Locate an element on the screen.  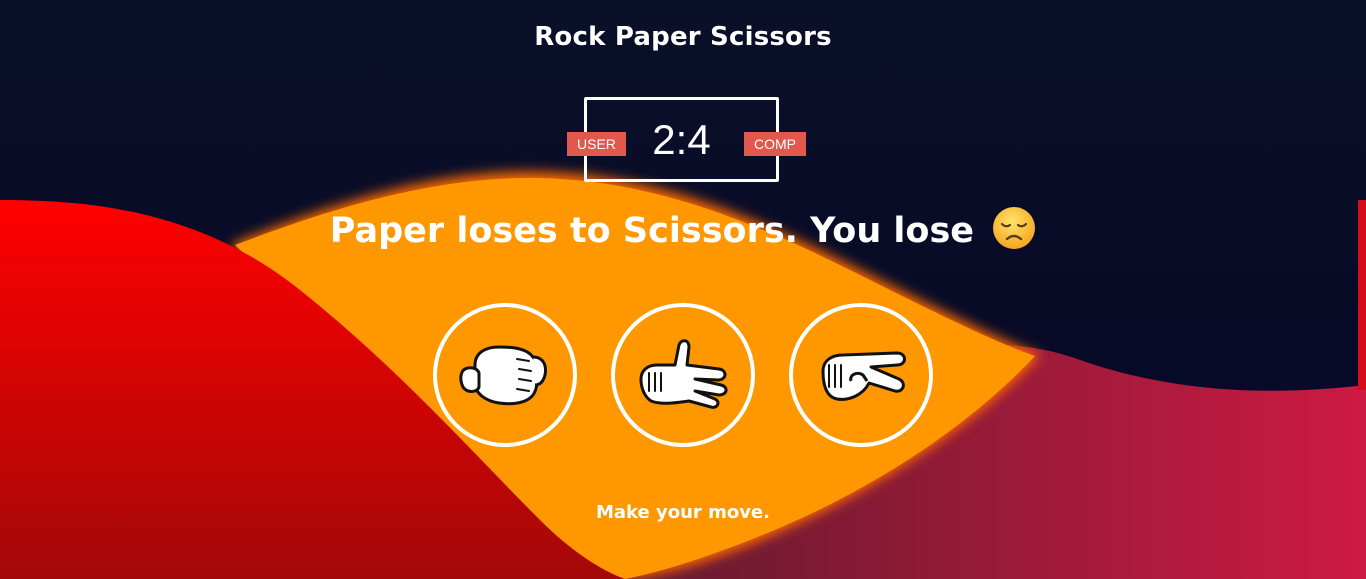
open-hand-glove-icon is located at coordinates (683, 374).